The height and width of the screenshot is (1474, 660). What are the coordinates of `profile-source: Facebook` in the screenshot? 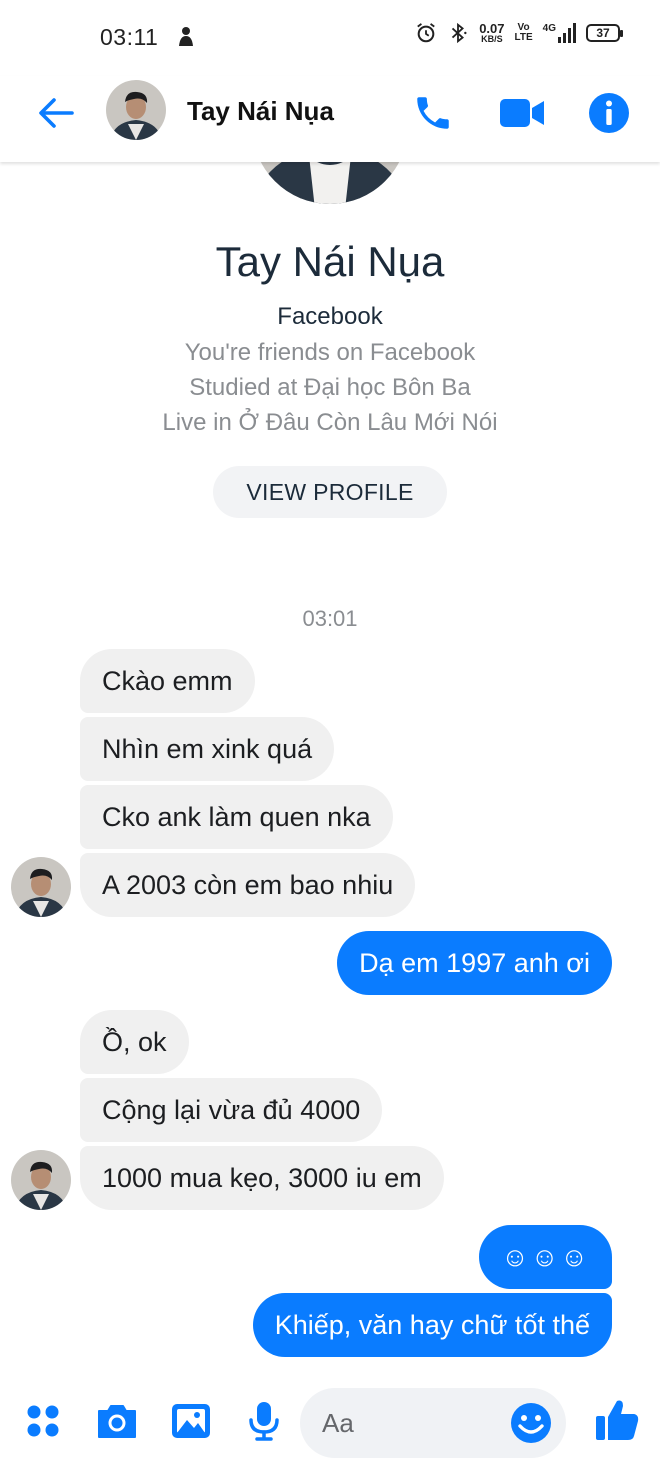 It's located at (330, 316).